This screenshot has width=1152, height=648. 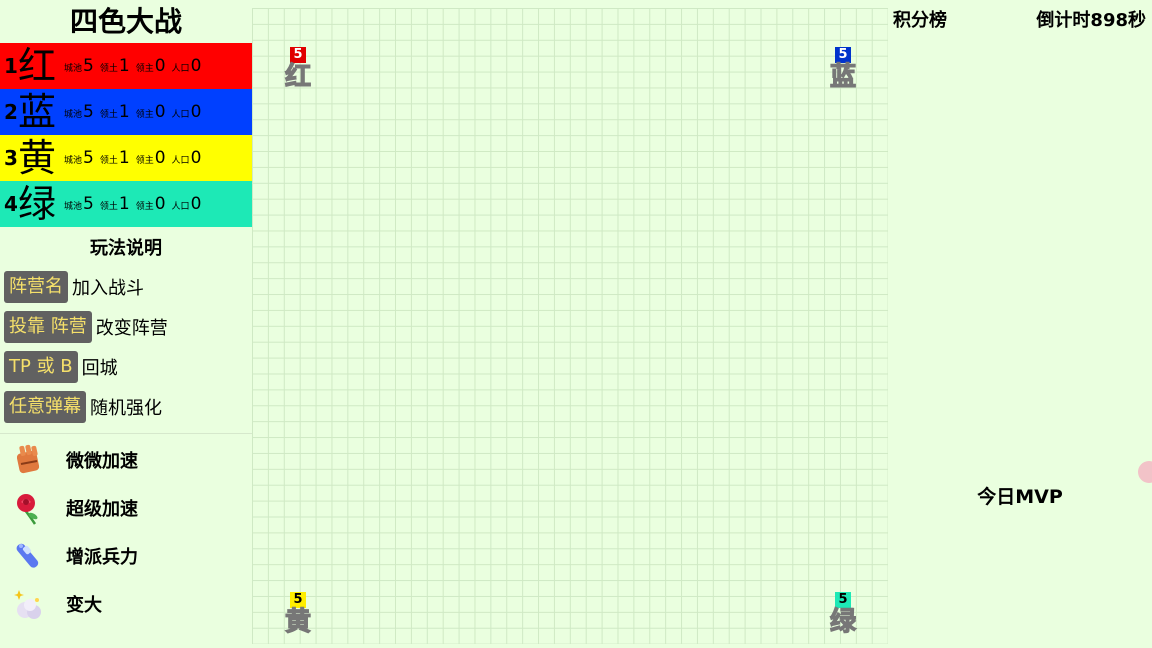 What do you see at coordinates (29, 460) in the screenshot?
I see `glove-gift-icon` at bounding box center [29, 460].